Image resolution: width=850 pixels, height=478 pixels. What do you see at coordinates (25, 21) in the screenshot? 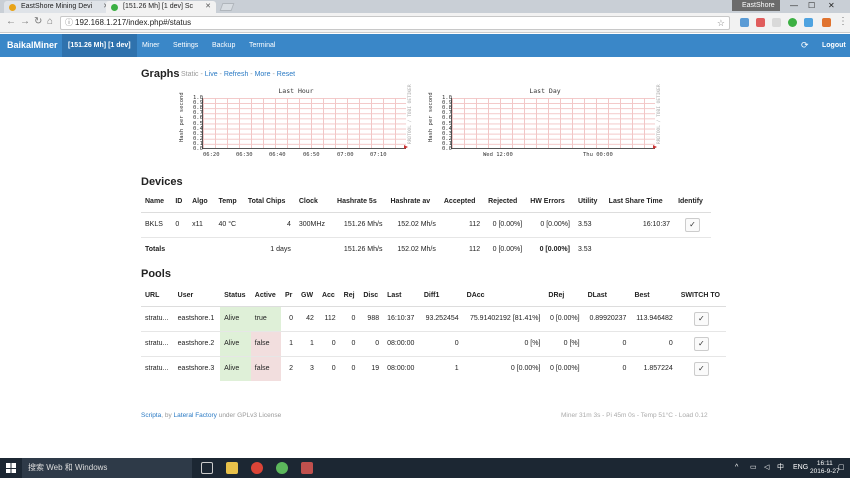
I see `forward-icon: →` at bounding box center [25, 21].